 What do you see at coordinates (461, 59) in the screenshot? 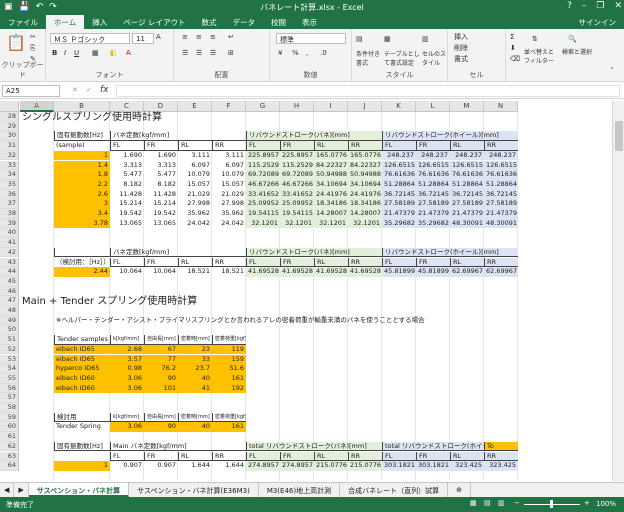
I see `format-cells-button: 書式` at bounding box center [461, 59].